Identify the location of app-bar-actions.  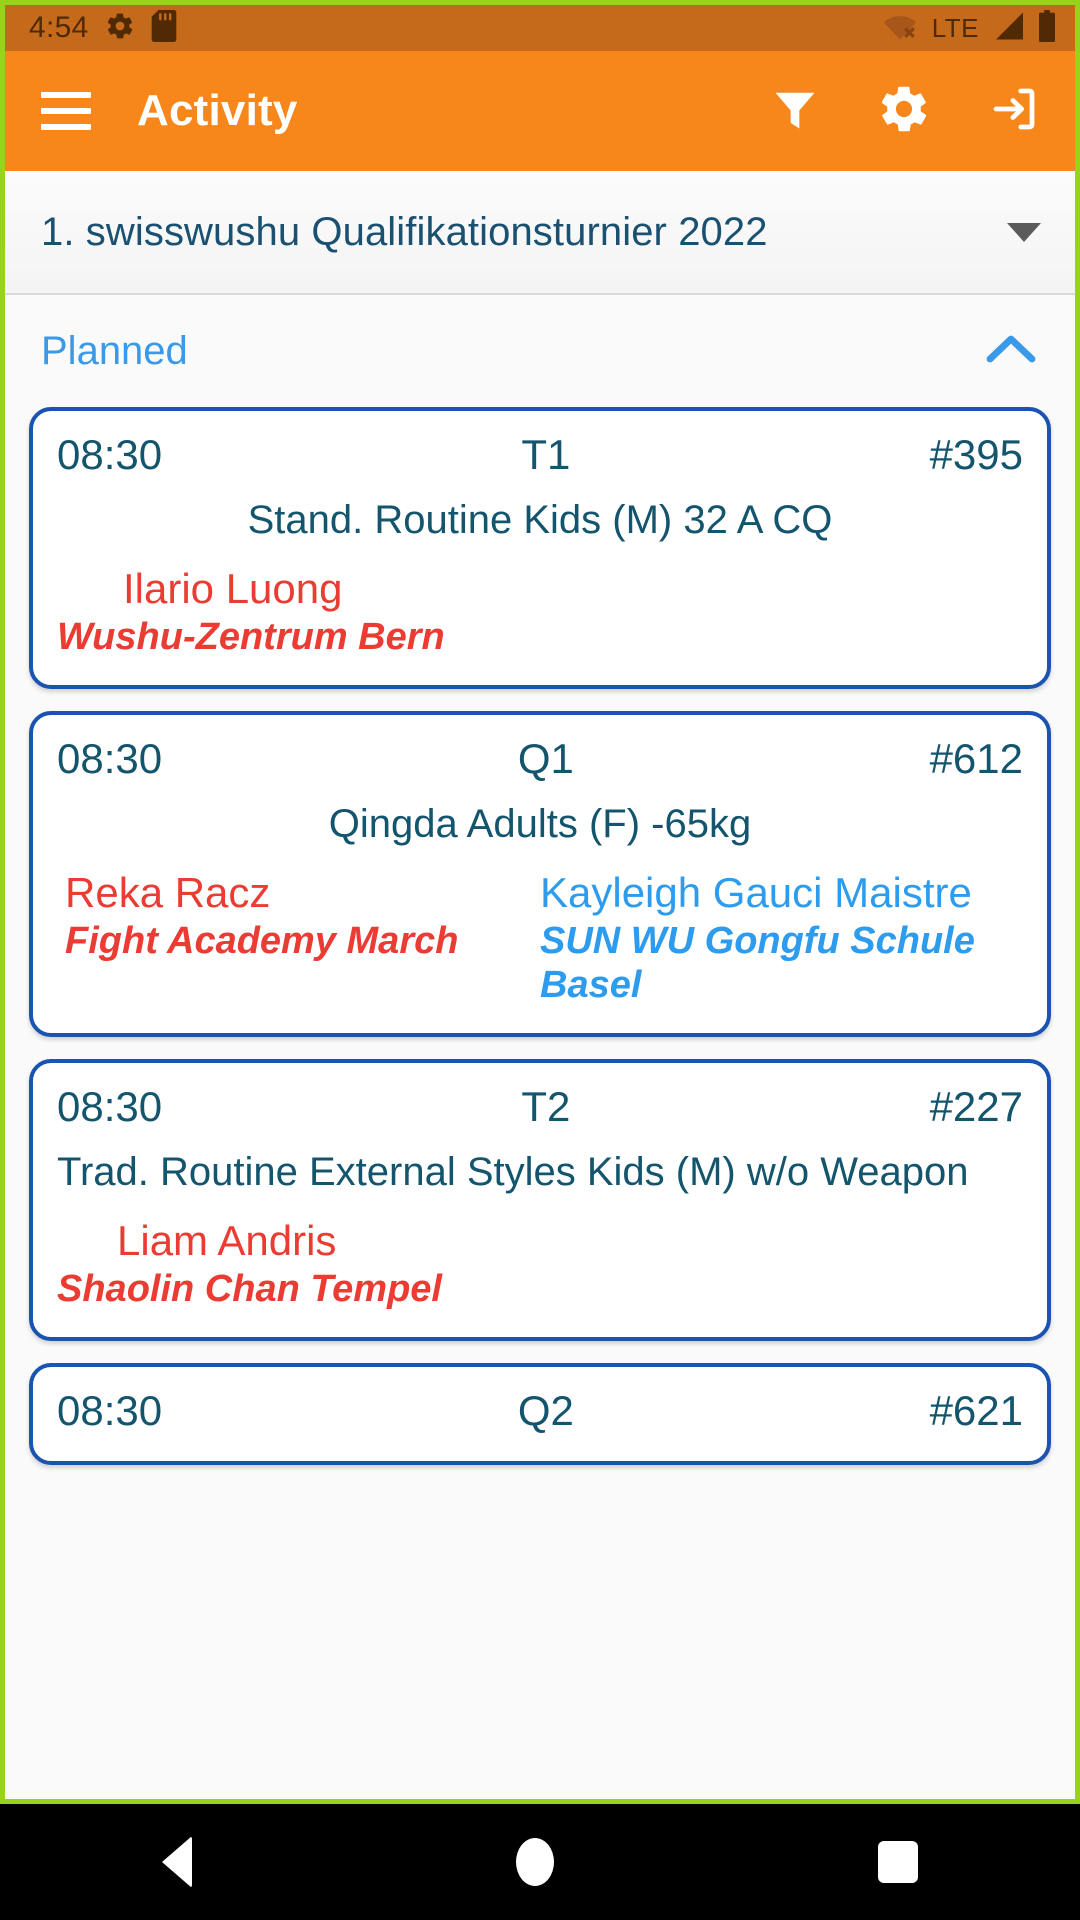
(905, 111).